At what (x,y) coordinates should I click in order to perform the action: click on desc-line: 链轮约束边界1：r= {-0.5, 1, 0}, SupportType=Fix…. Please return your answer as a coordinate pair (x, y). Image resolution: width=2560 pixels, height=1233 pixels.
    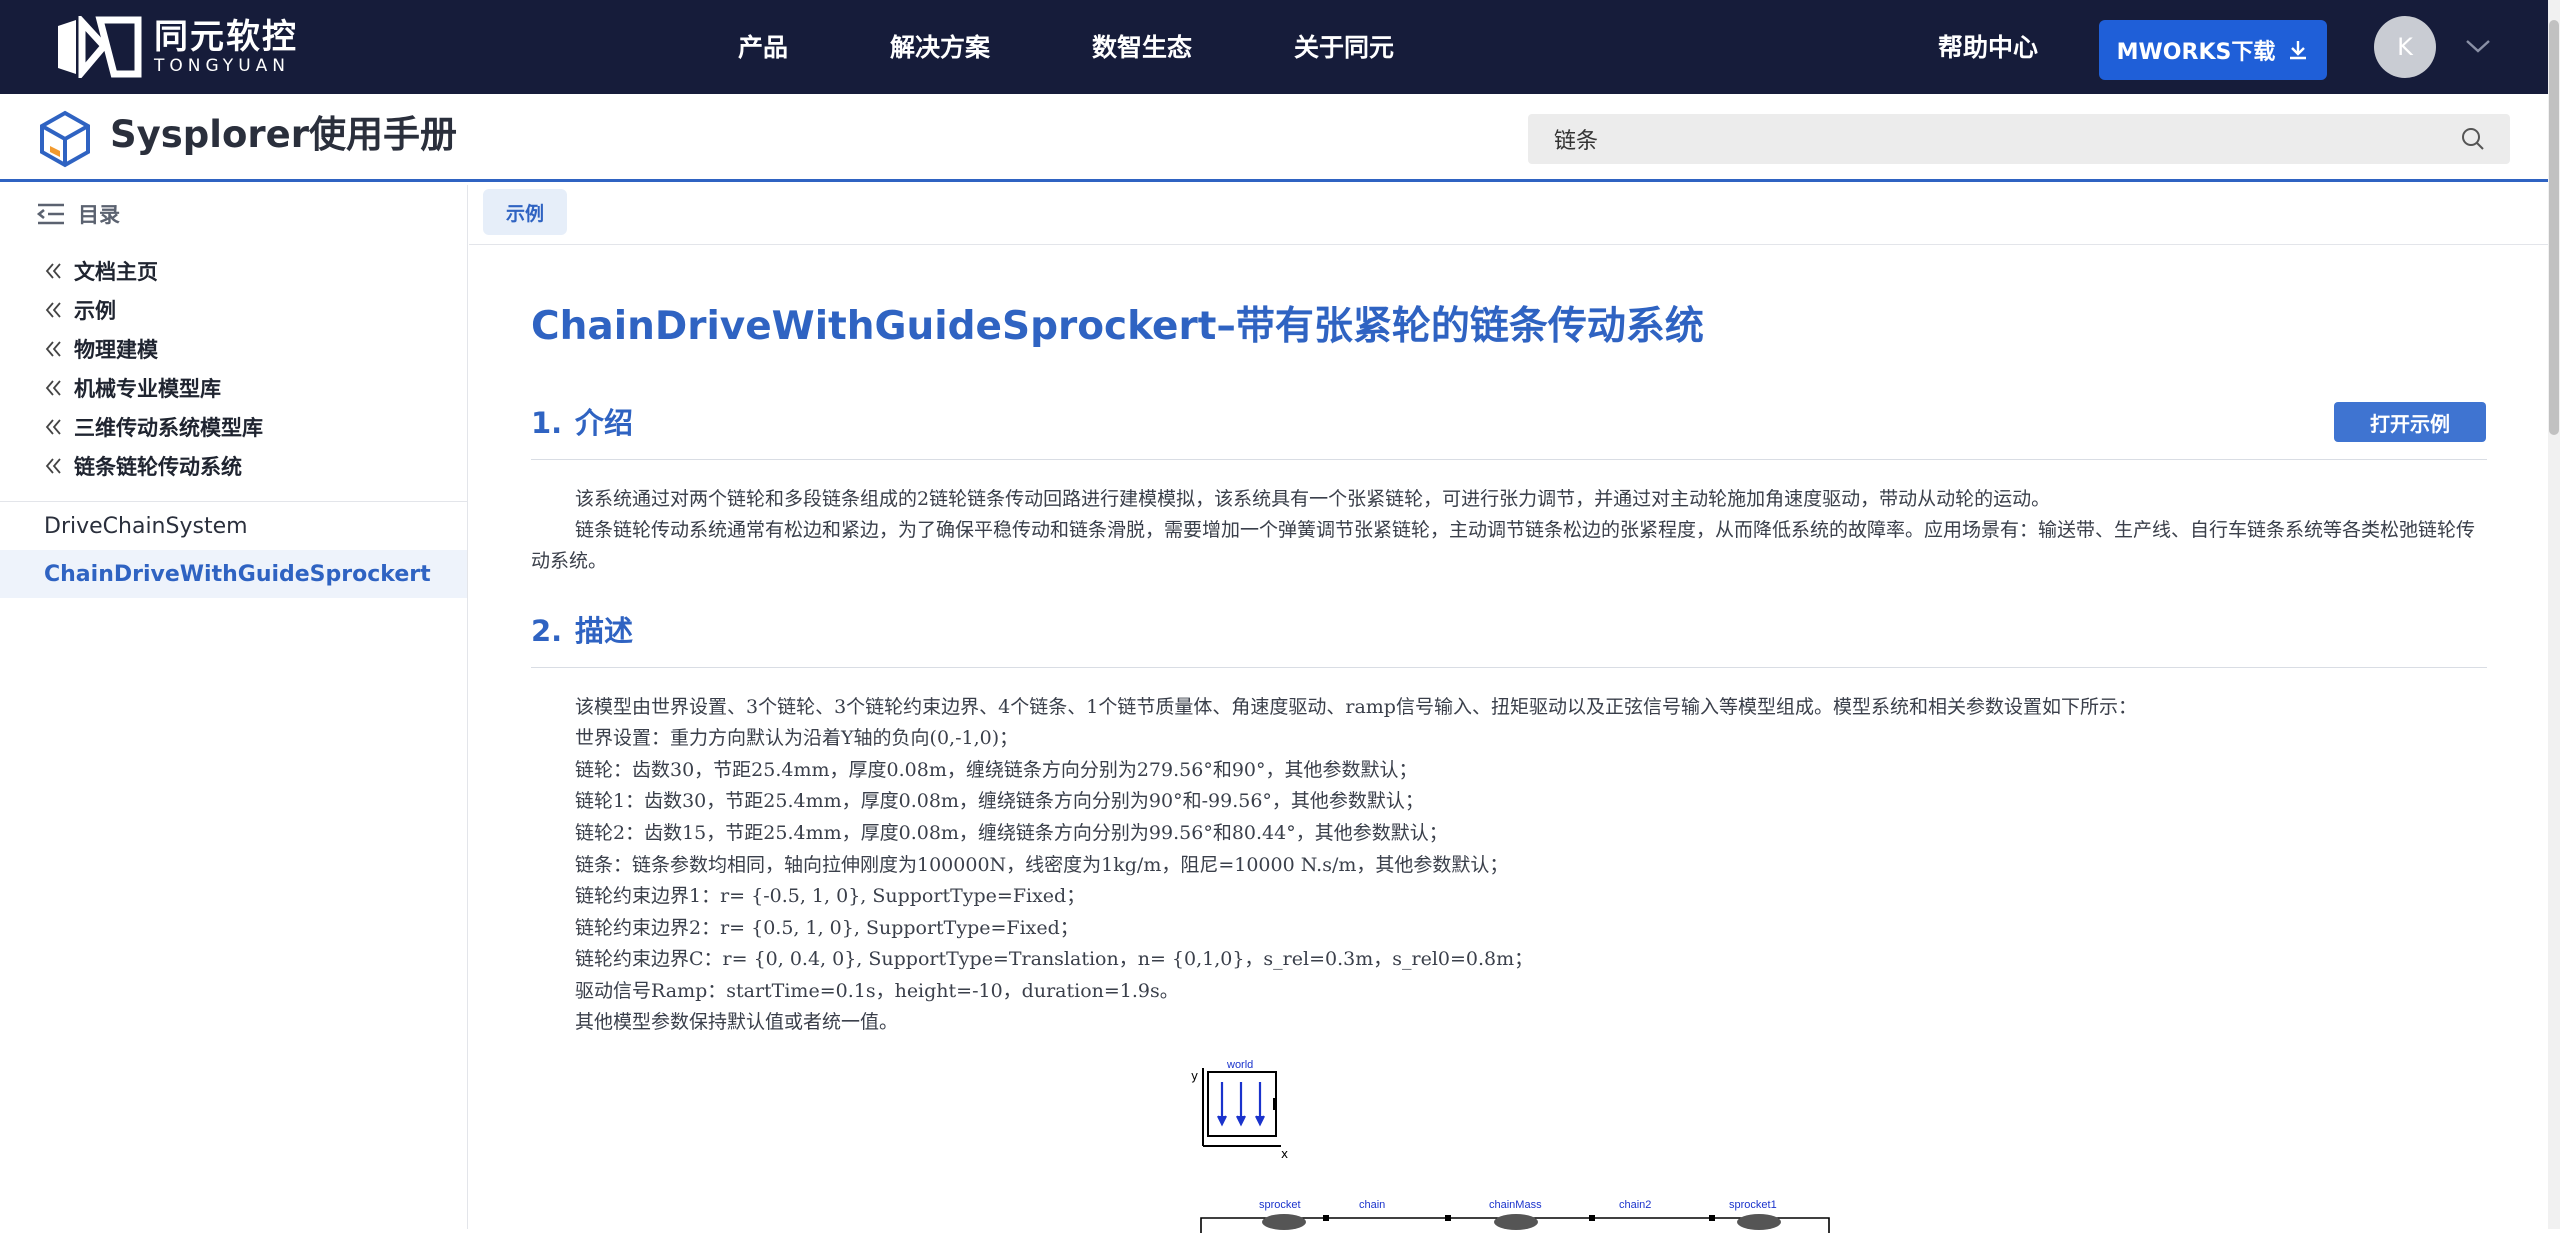
    Looking at the image, I should click on (830, 896).